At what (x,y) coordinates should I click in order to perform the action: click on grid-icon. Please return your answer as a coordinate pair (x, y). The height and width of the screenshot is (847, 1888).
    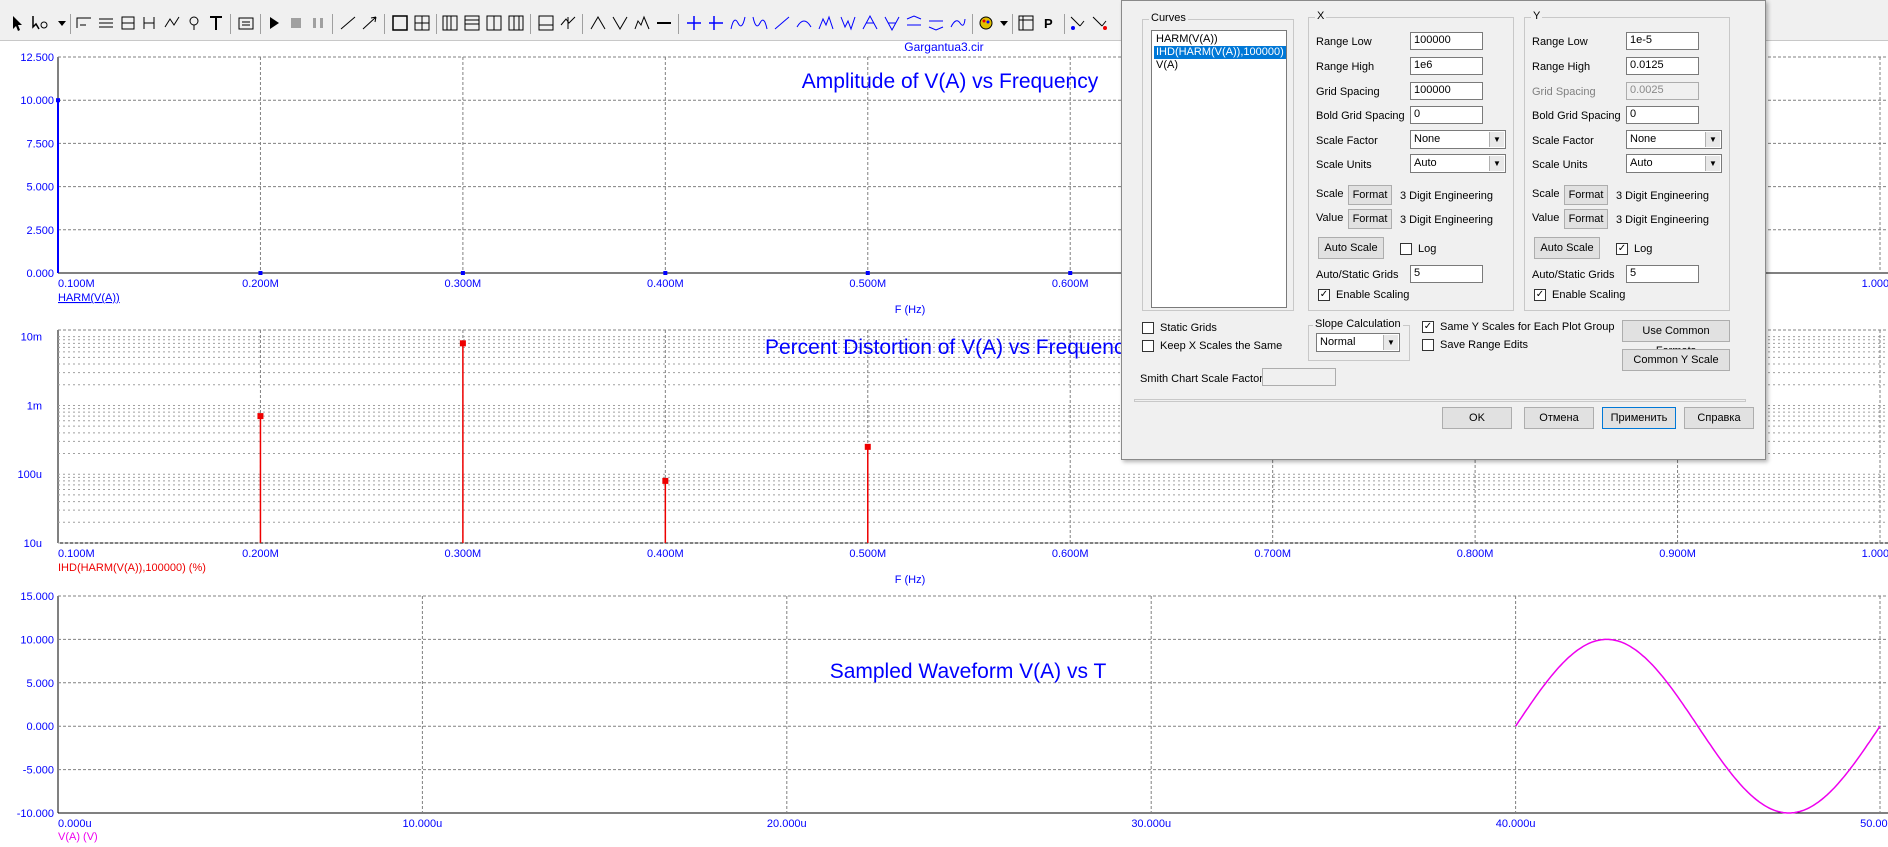
    Looking at the image, I should click on (422, 23).